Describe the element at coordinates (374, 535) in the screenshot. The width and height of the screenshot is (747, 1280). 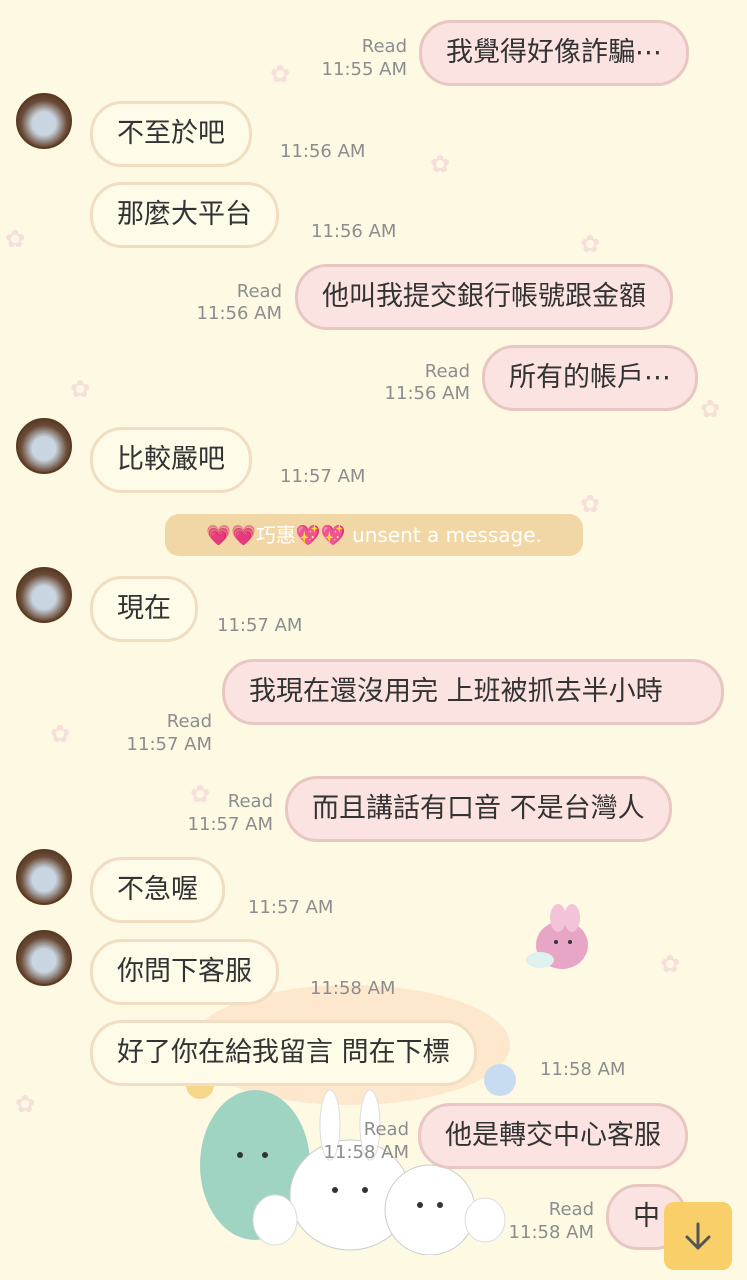
I see `unsent-message-notice: 💗💗巧惠💖💖 unsent a message.` at that location.